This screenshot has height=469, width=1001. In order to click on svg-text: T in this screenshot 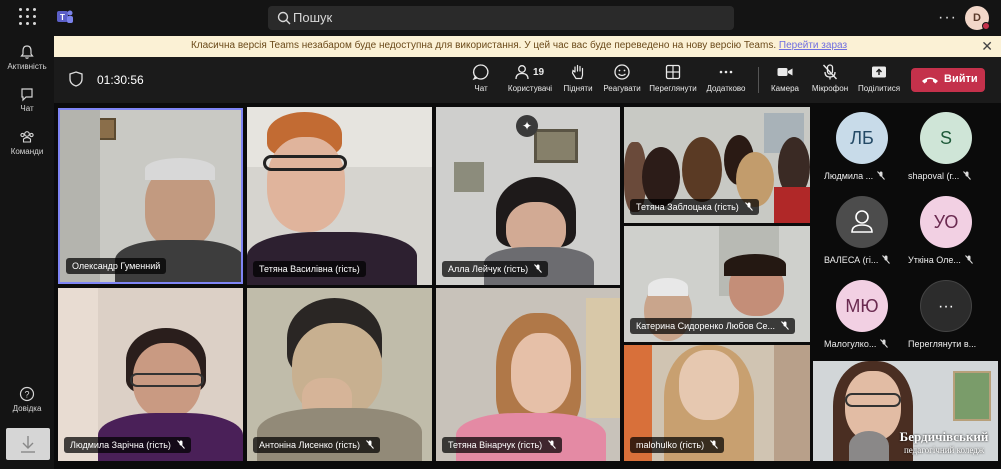, I will do `click(62, 17)`.